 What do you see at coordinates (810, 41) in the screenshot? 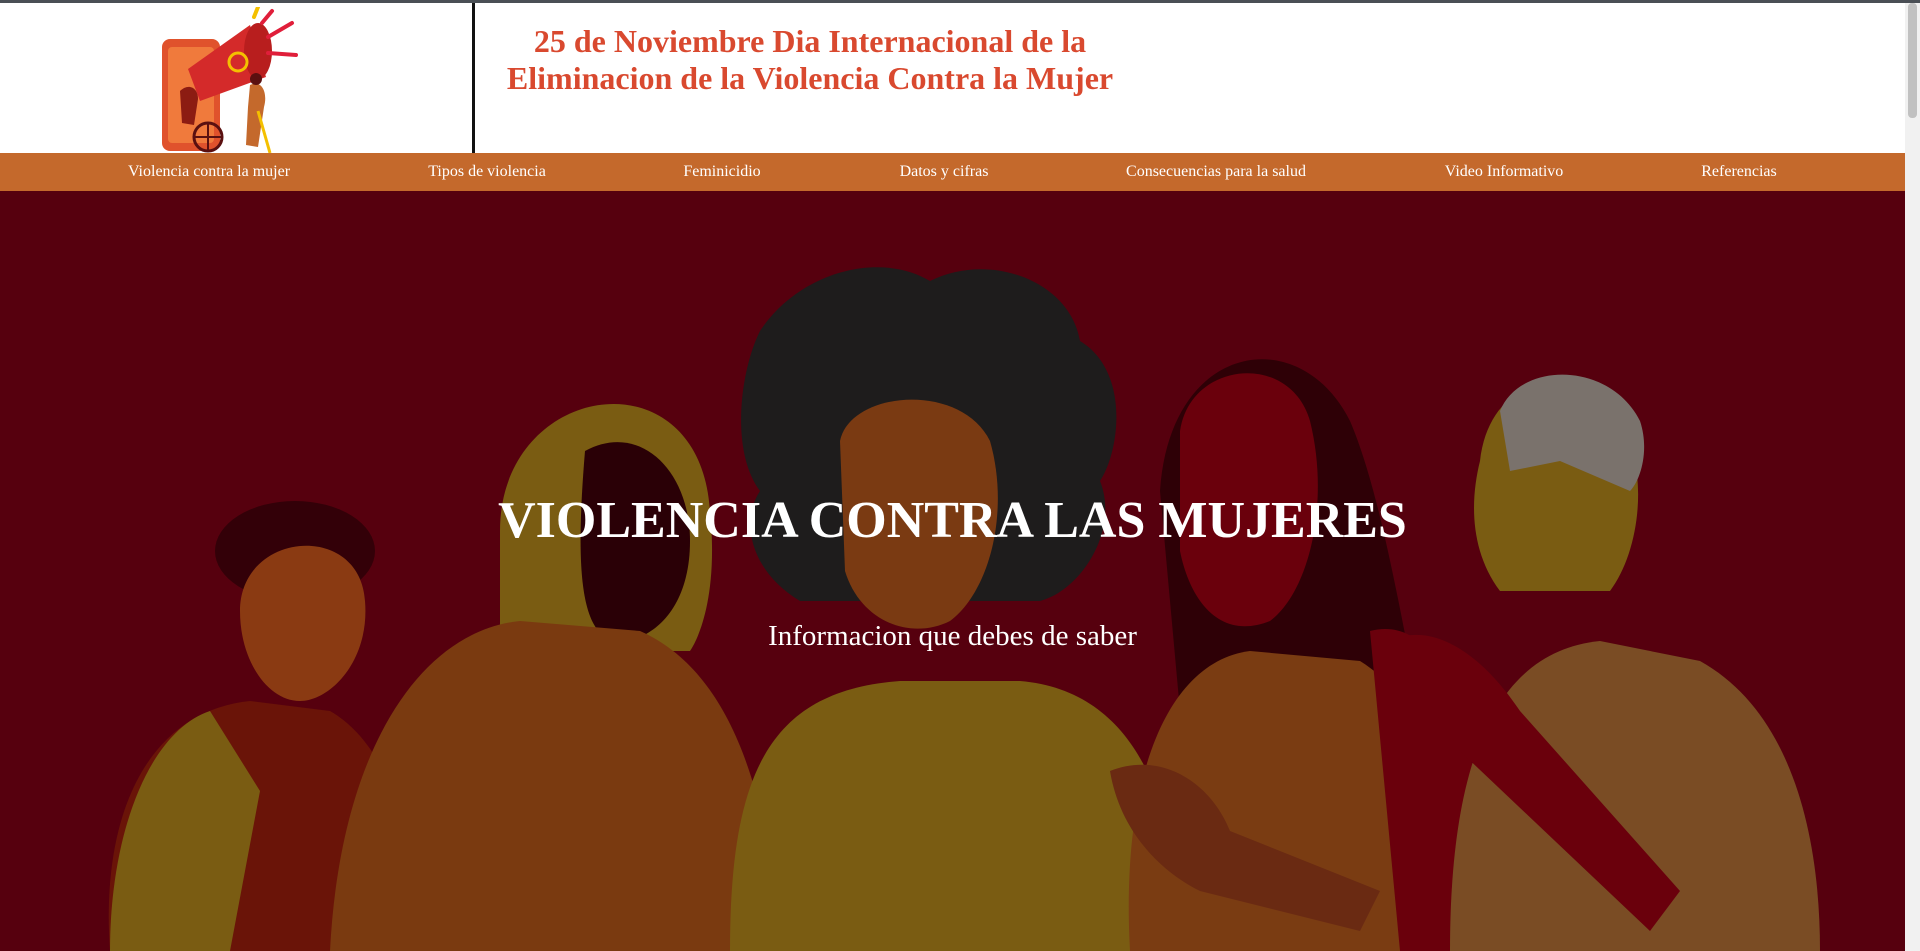
I see `site-title-line1: 25 de Noviembre Dia Internacional de la` at bounding box center [810, 41].